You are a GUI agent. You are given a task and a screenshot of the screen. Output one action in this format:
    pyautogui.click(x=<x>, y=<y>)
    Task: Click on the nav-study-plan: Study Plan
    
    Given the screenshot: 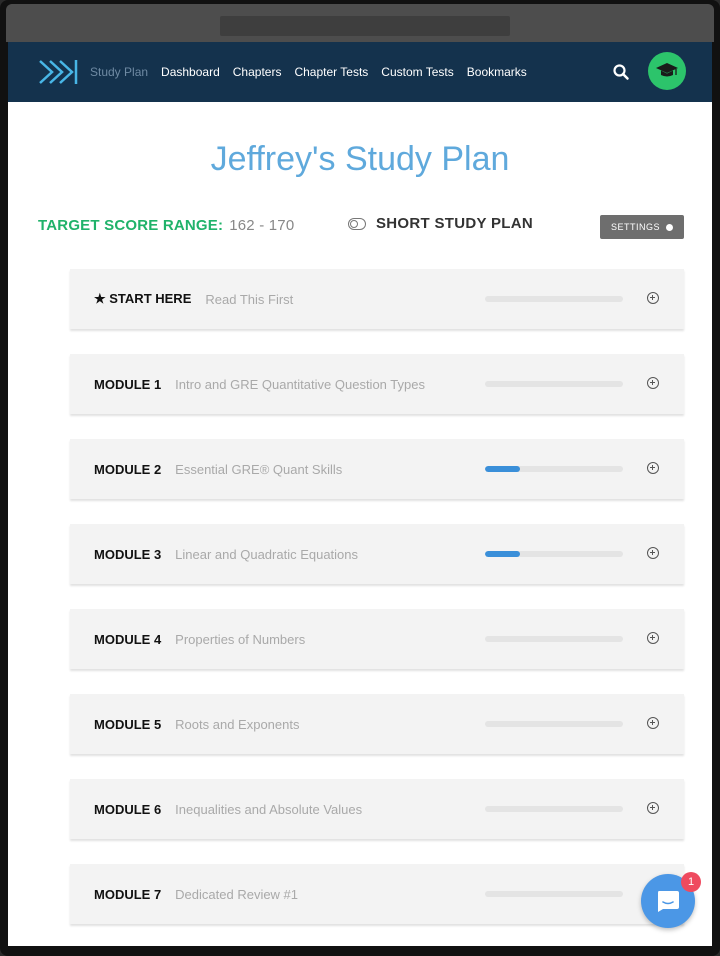 What is the action you would take?
    pyautogui.click(x=119, y=72)
    